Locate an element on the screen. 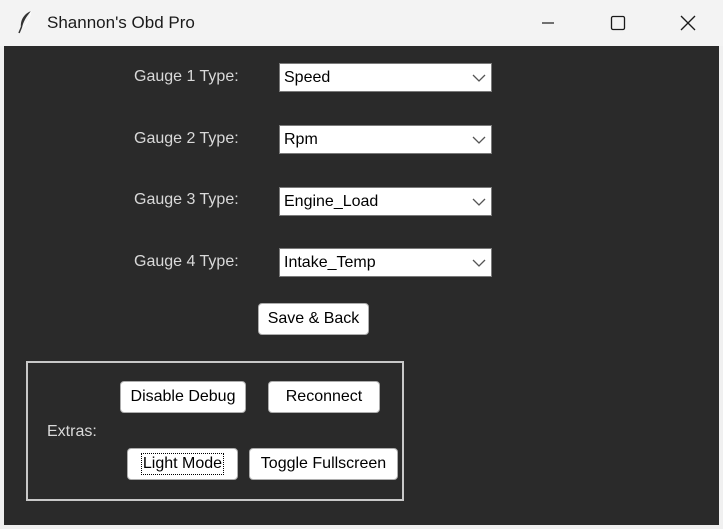  maximize-button is located at coordinates (618, 23).